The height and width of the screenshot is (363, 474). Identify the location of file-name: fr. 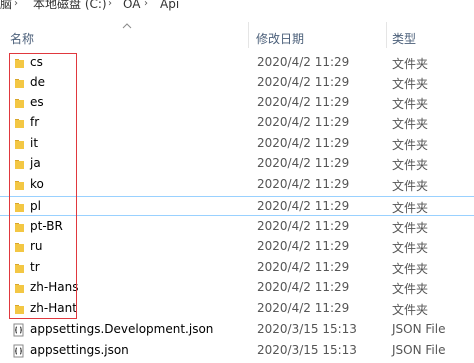
(35, 122).